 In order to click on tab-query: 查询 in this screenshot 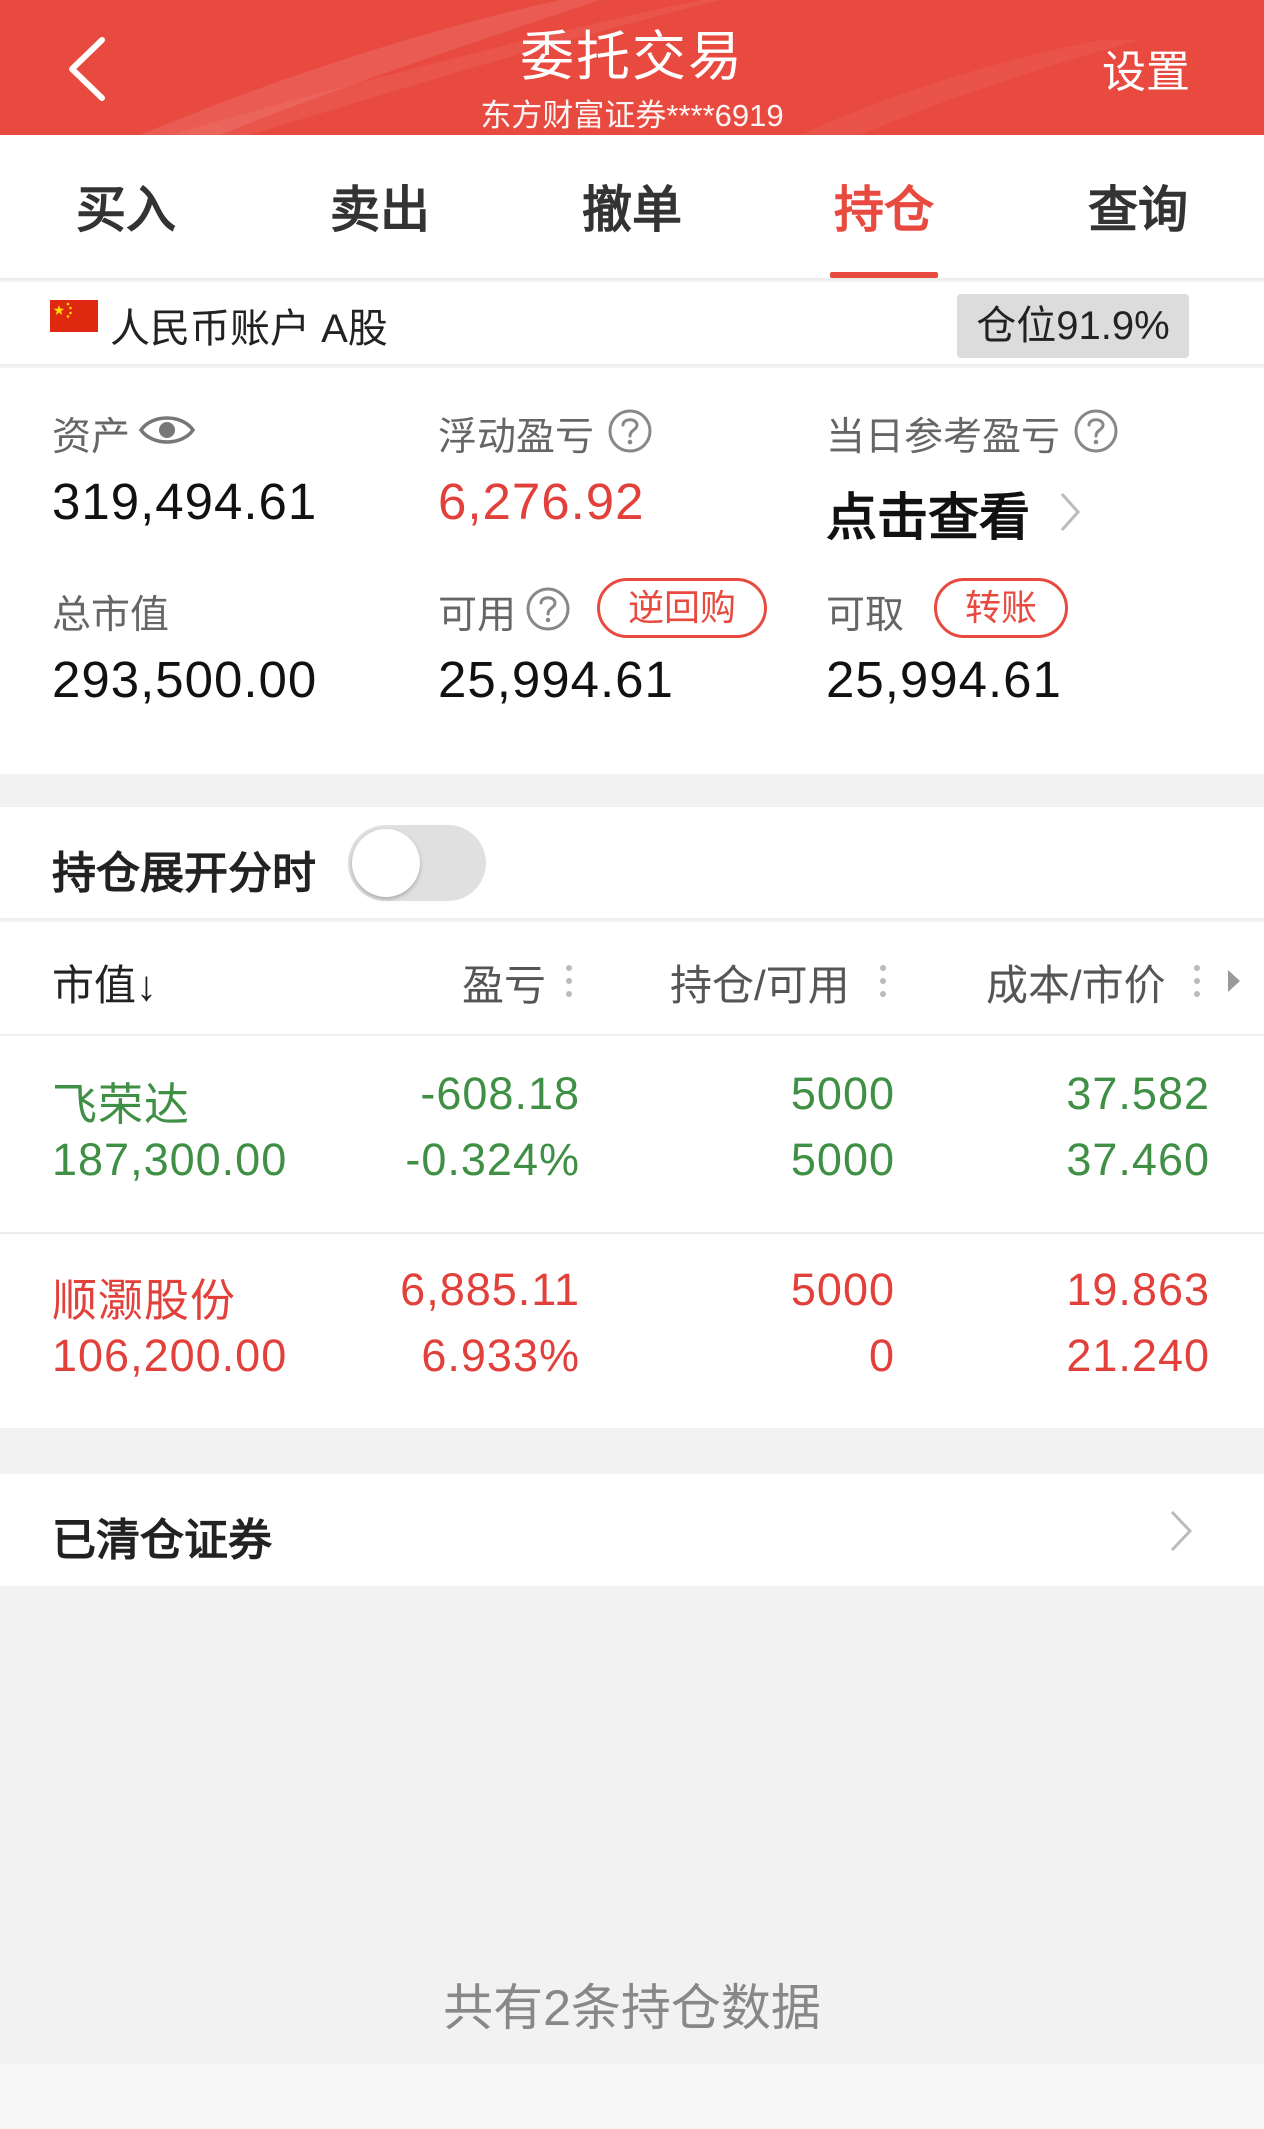, I will do `click(1138, 207)`.